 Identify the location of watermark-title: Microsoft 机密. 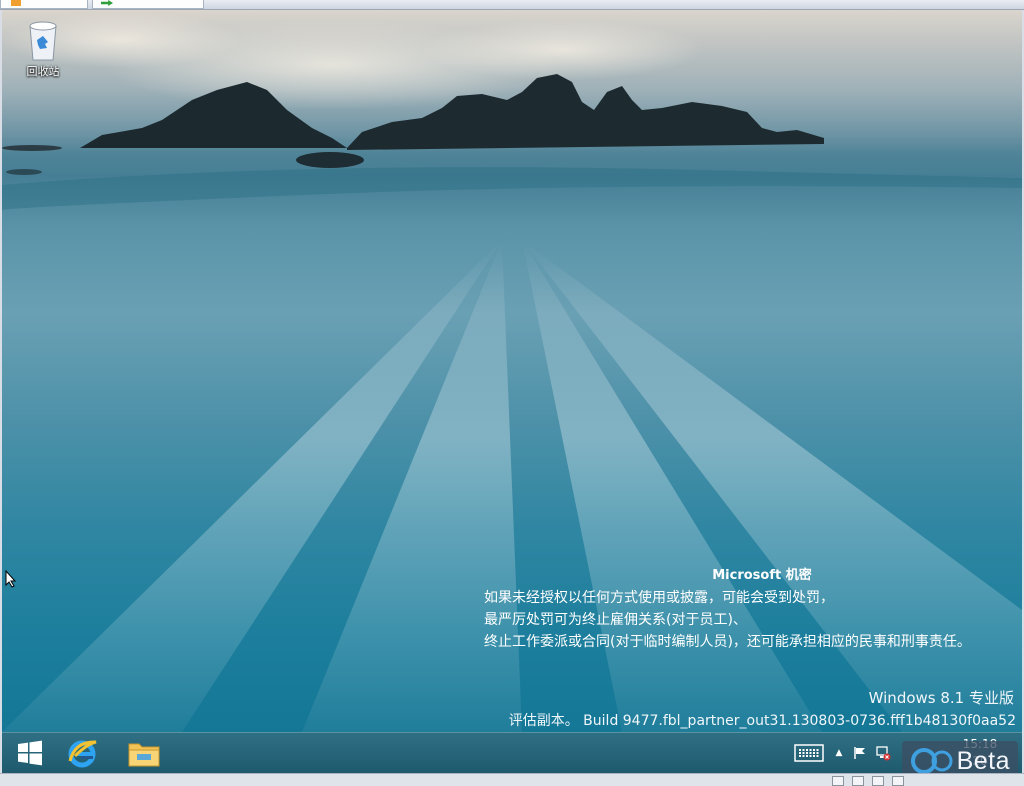
(762, 575).